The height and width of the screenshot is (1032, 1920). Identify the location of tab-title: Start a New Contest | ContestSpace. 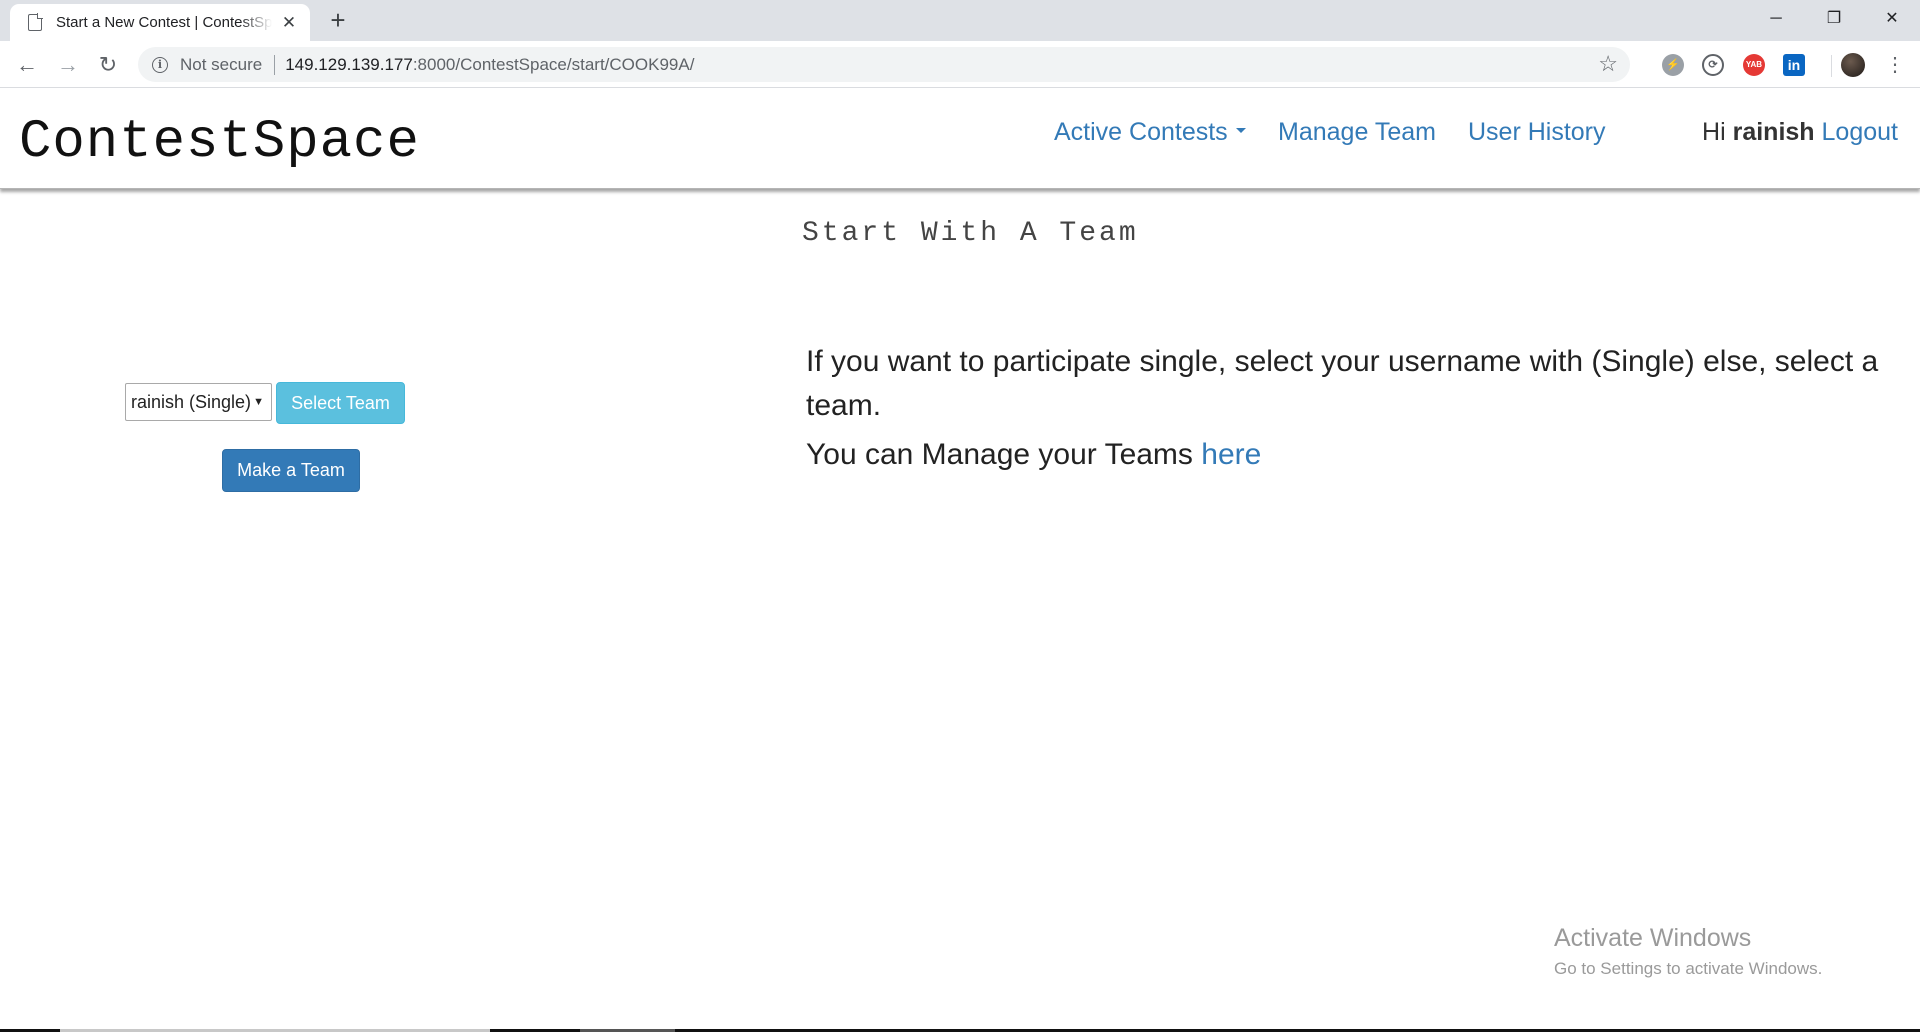
(164, 22).